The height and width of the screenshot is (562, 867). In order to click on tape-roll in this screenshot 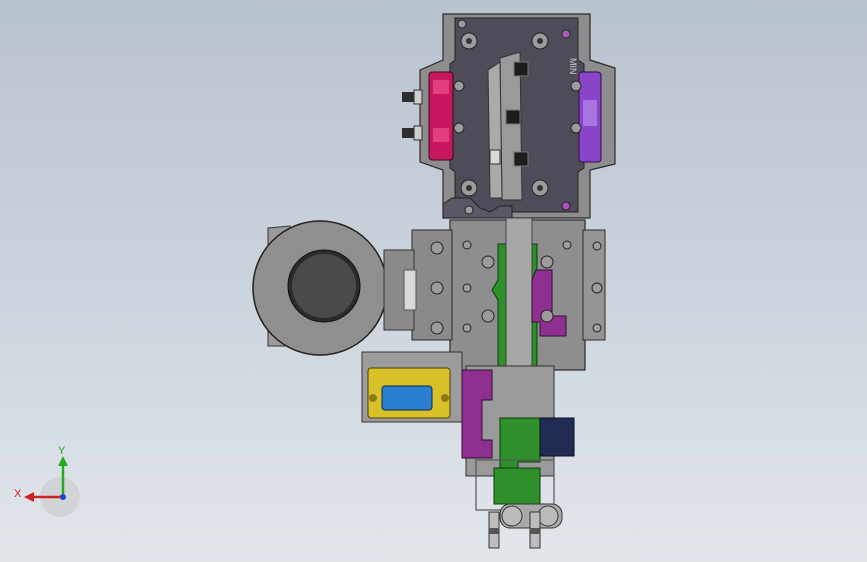, I will do `click(334, 288)`.